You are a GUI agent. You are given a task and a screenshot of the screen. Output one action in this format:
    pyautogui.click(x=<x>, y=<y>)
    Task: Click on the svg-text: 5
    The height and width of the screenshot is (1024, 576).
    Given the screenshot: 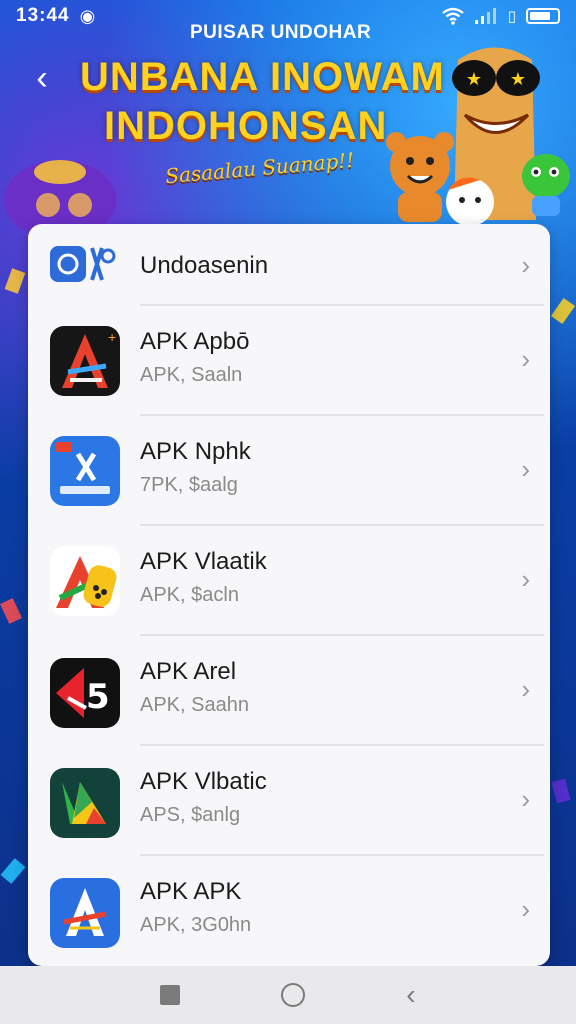 What is the action you would take?
    pyautogui.click(x=98, y=697)
    